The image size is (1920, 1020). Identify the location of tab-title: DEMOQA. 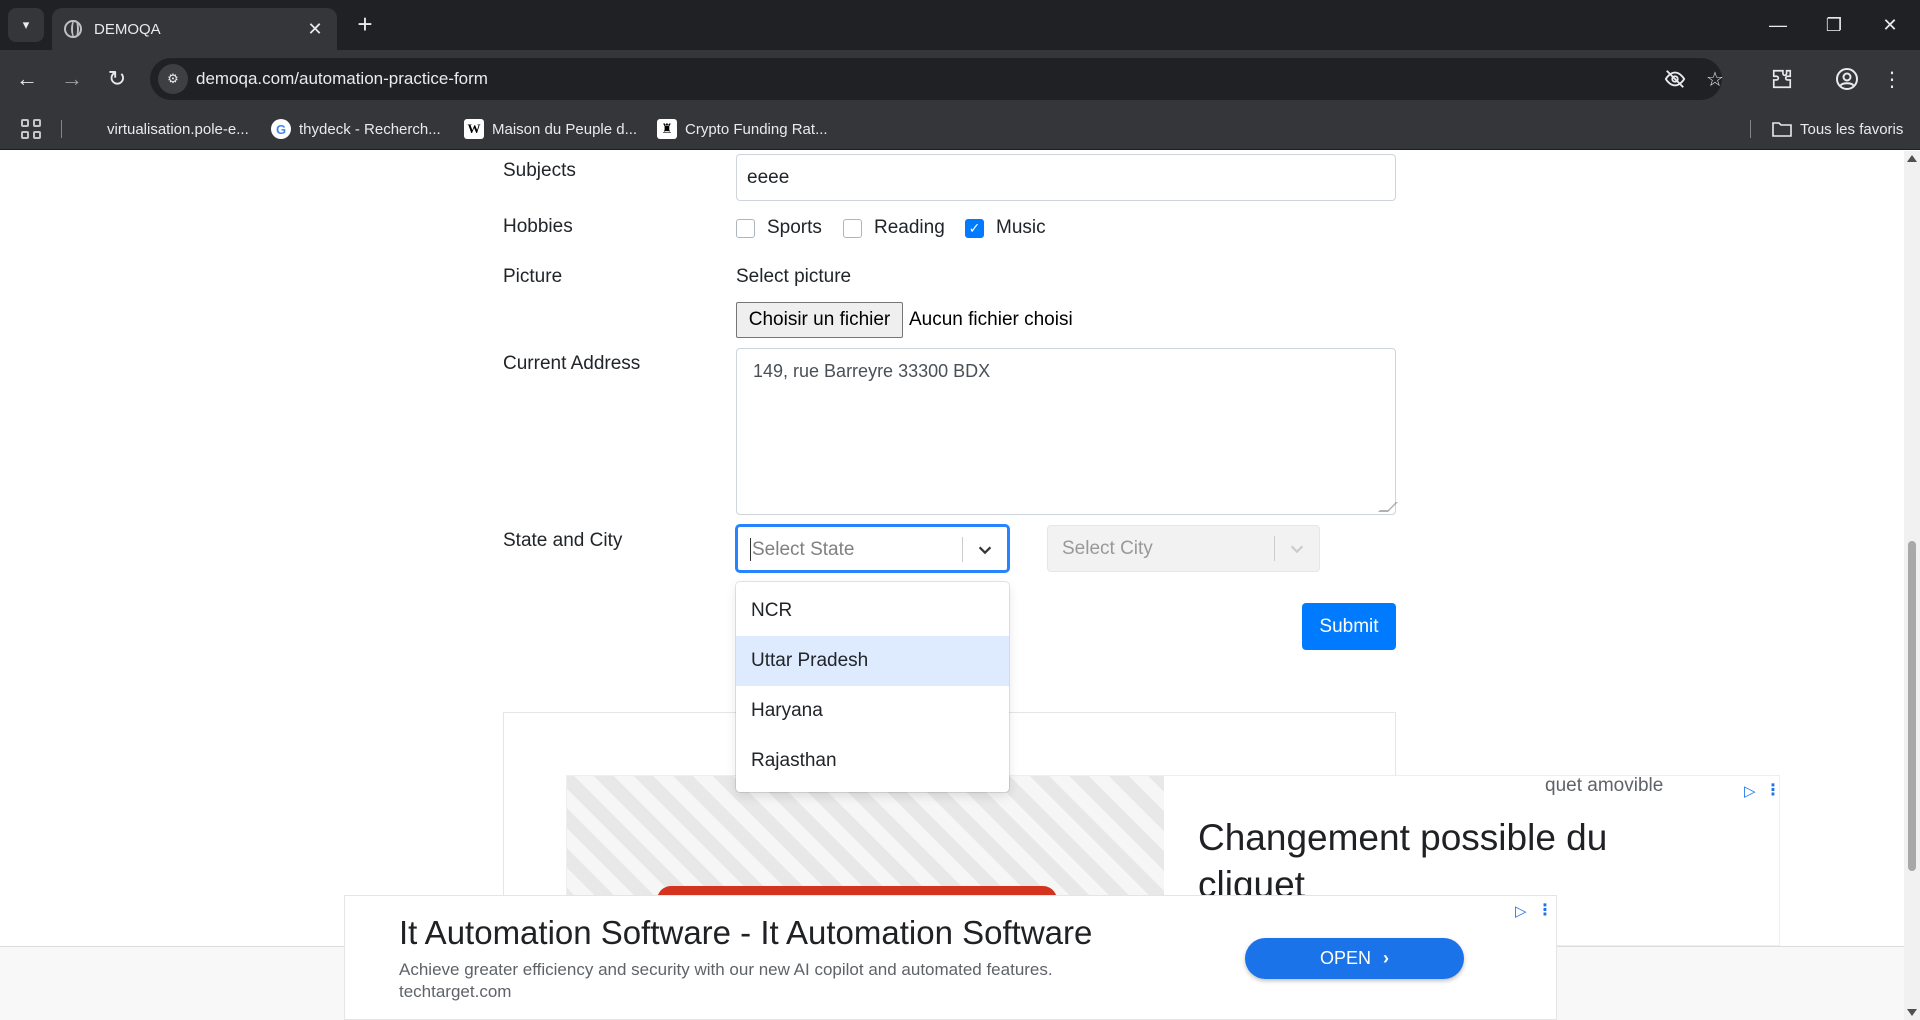
(127, 29).